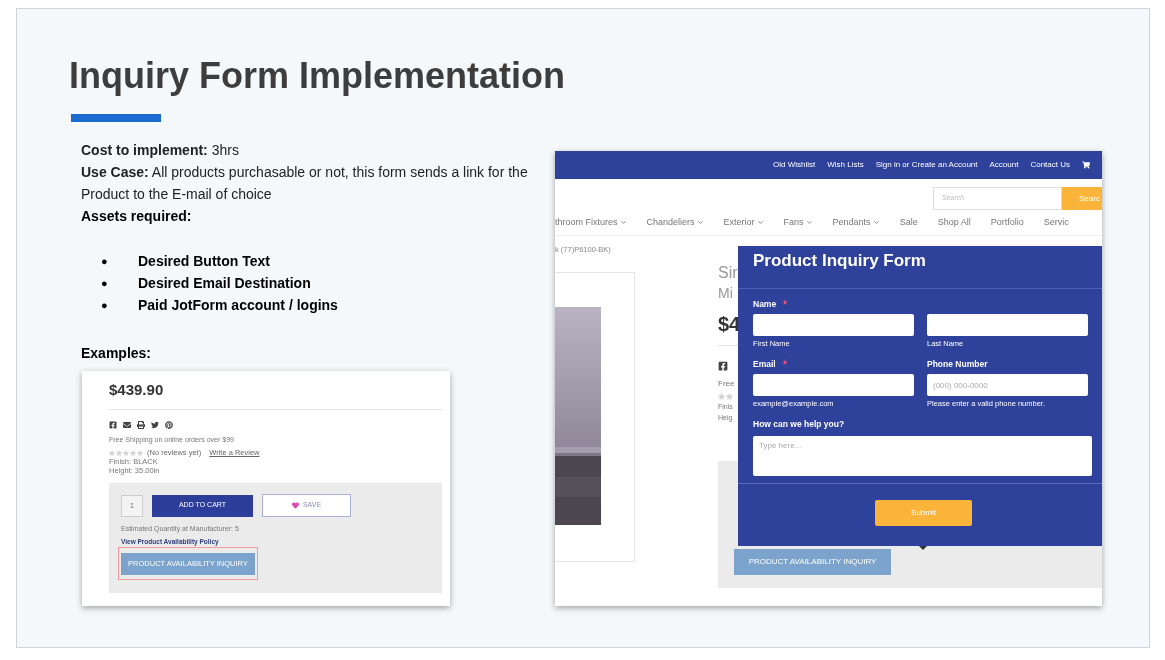  Describe the element at coordinates (908, 222) in the screenshot. I see `nav-item: Sale` at that location.